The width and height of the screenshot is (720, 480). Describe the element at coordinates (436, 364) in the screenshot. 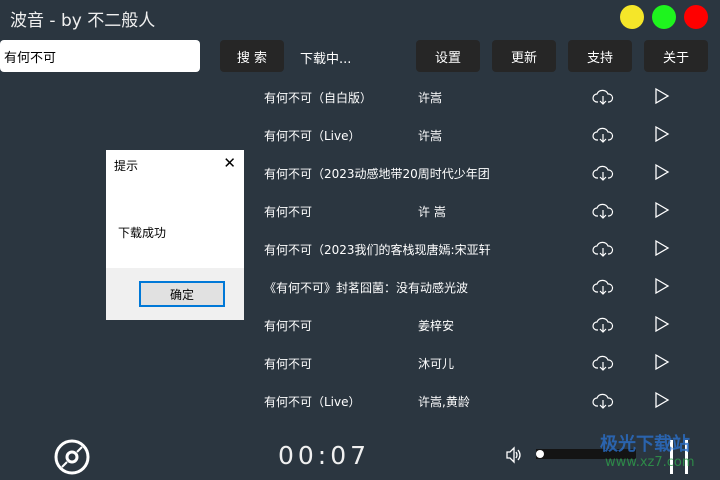

I see `song-artist: 沐可儿` at that location.